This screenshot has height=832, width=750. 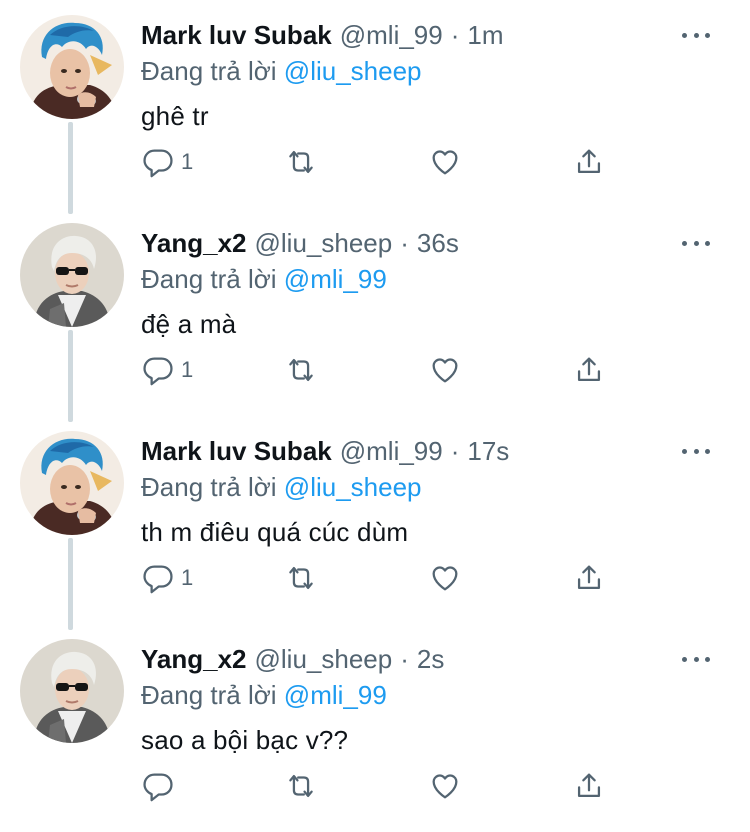 I want to click on tweet-header: Yang_x2 @liu_sheep · 36s, so click(x=300, y=243).